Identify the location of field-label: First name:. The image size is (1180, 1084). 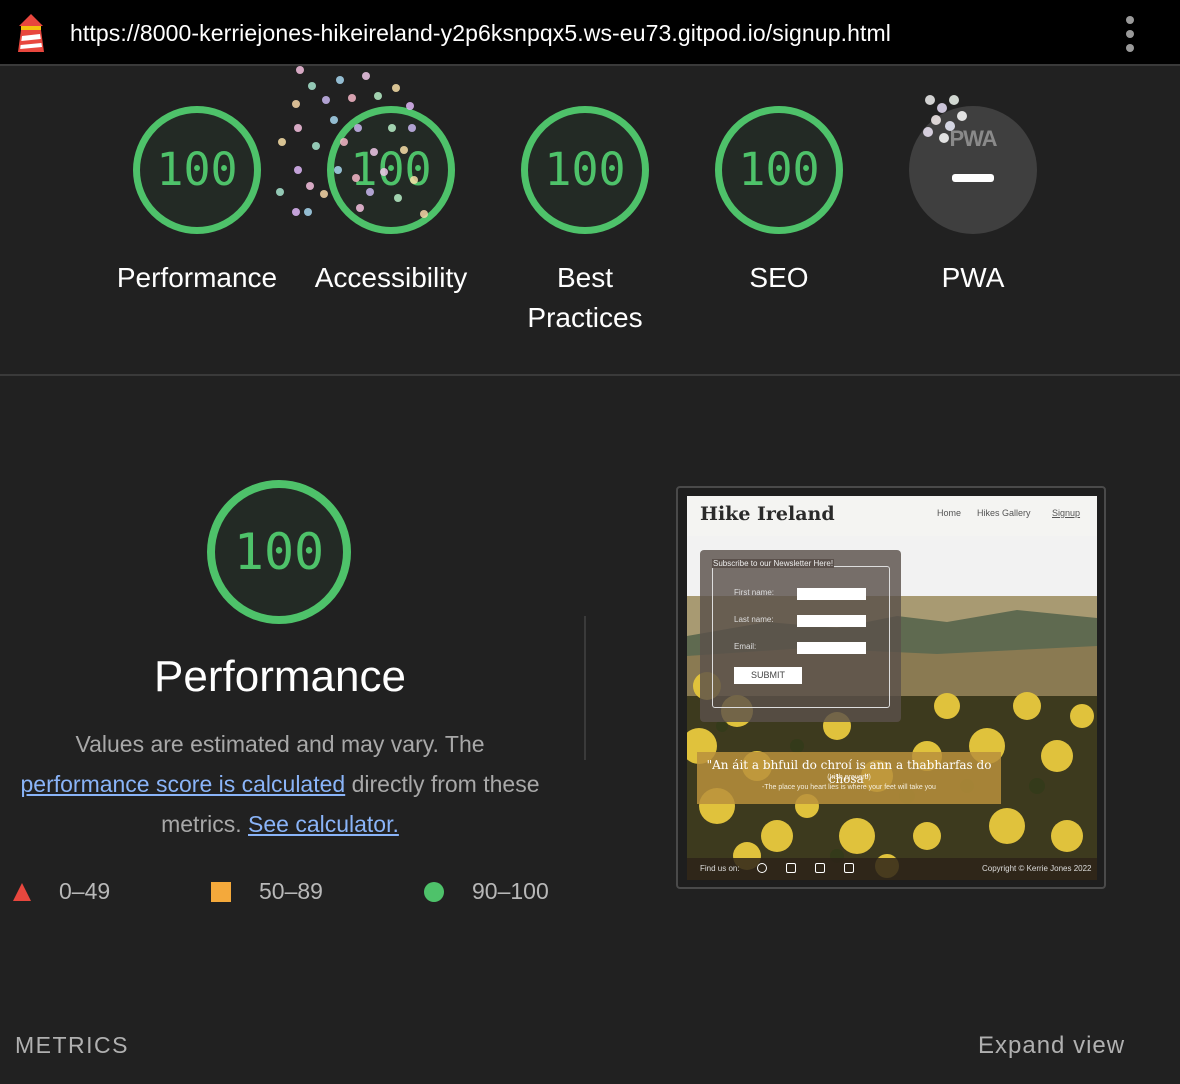
(754, 592).